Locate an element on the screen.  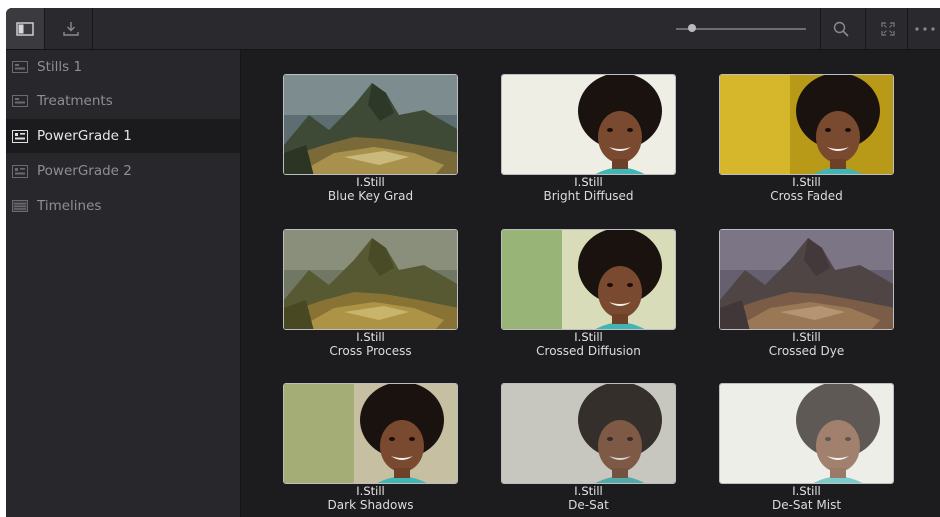
sidebar-panel-icon is located at coordinates (25, 28).